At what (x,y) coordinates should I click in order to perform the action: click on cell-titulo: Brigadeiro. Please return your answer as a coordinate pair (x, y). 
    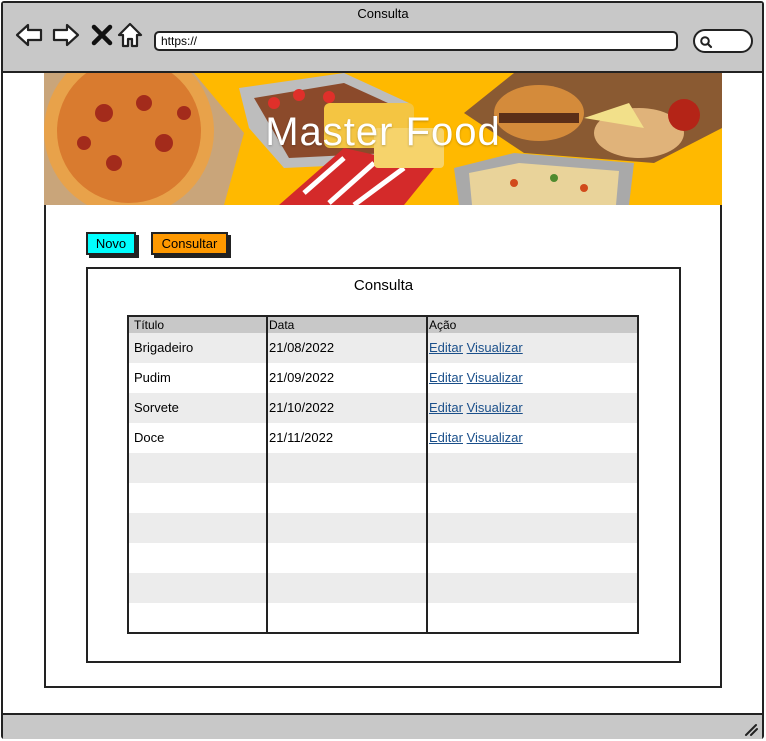
    Looking at the image, I should click on (164, 347).